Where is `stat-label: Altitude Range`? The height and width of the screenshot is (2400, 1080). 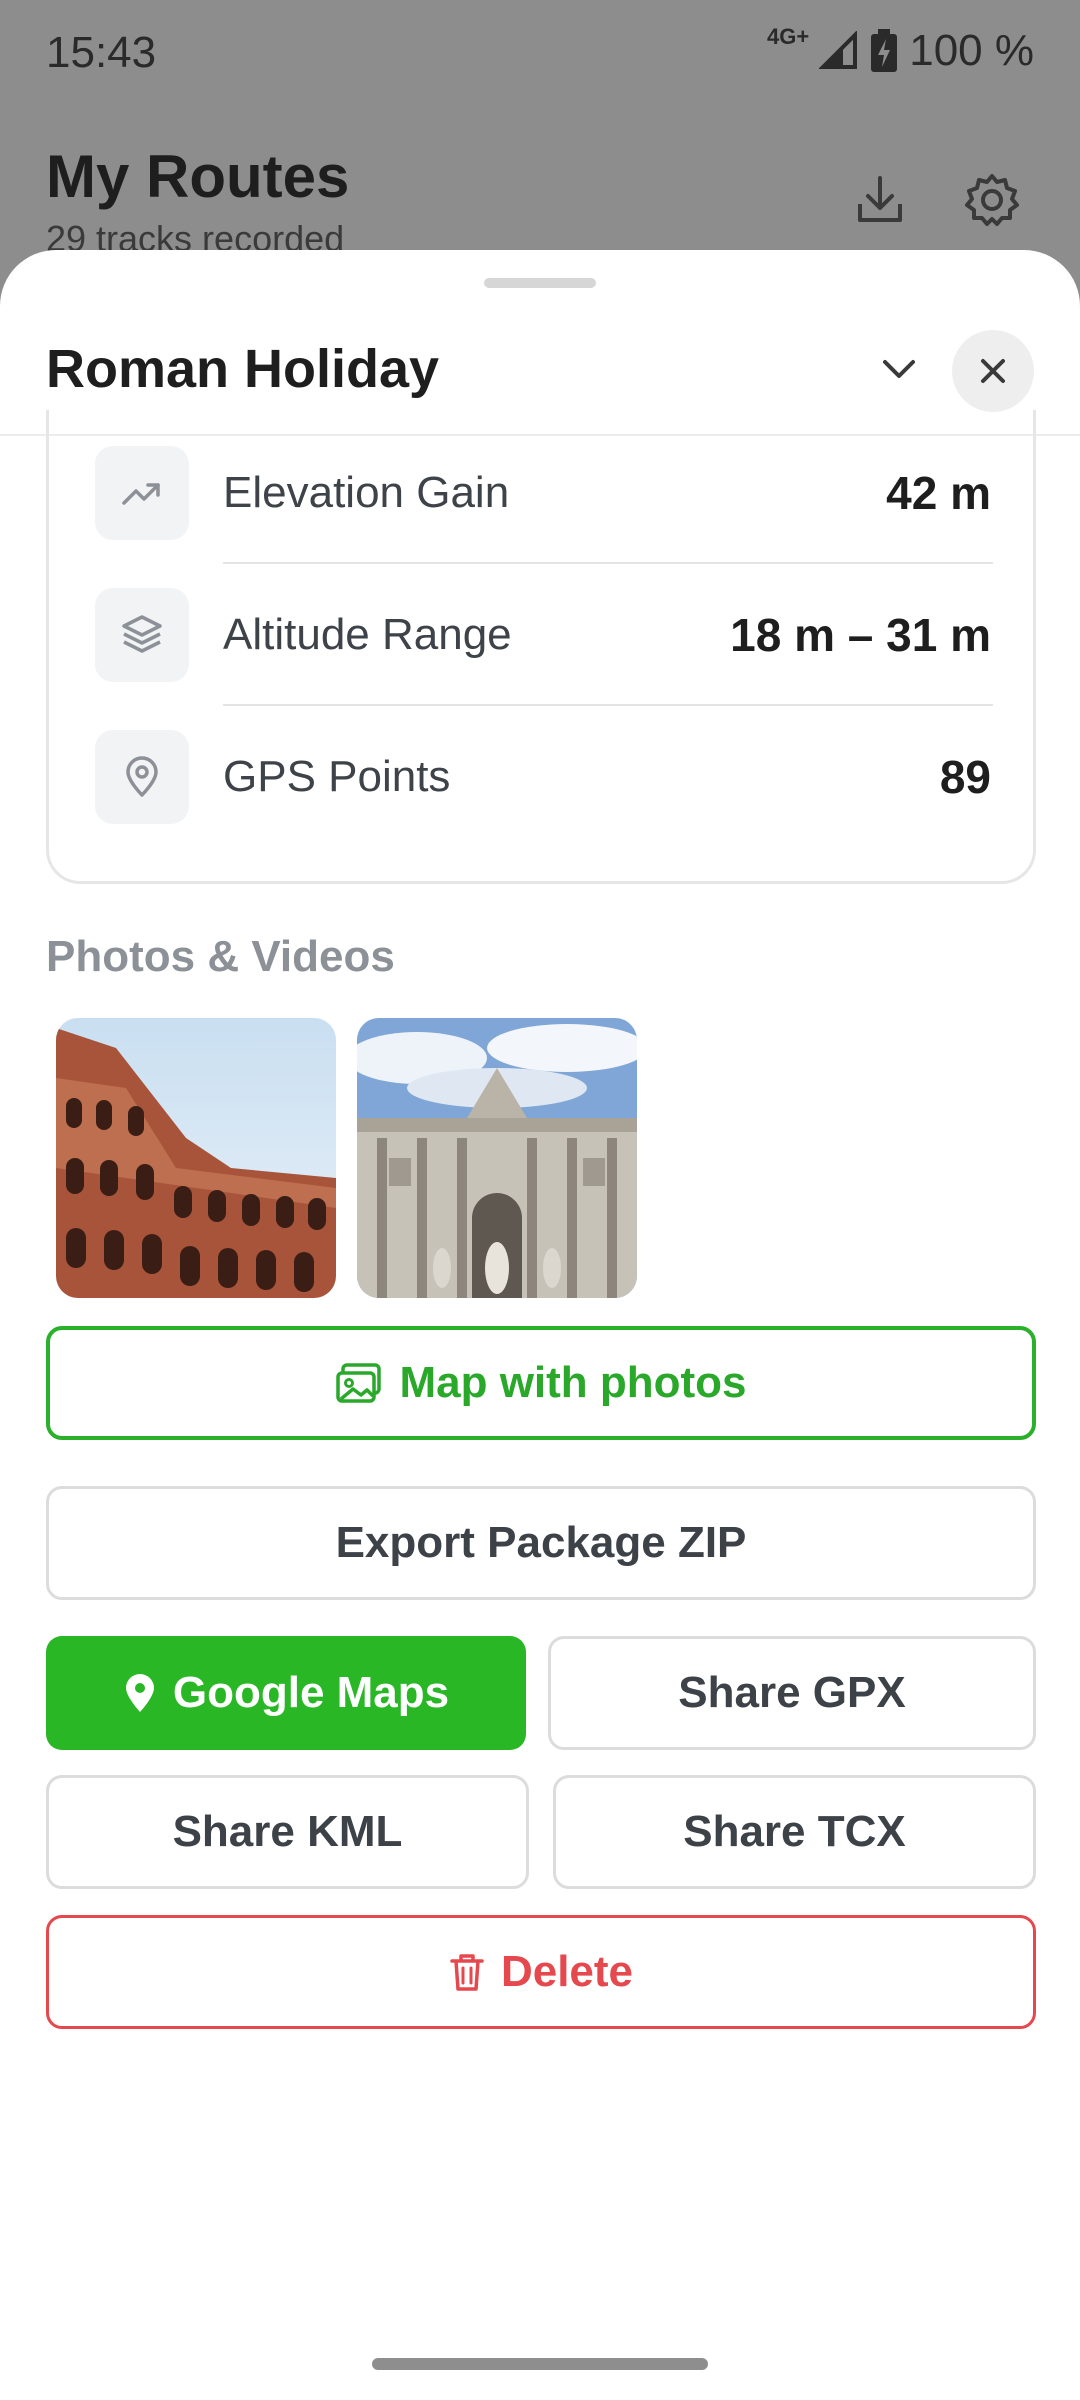 stat-label: Altitude Range is located at coordinates (367, 634).